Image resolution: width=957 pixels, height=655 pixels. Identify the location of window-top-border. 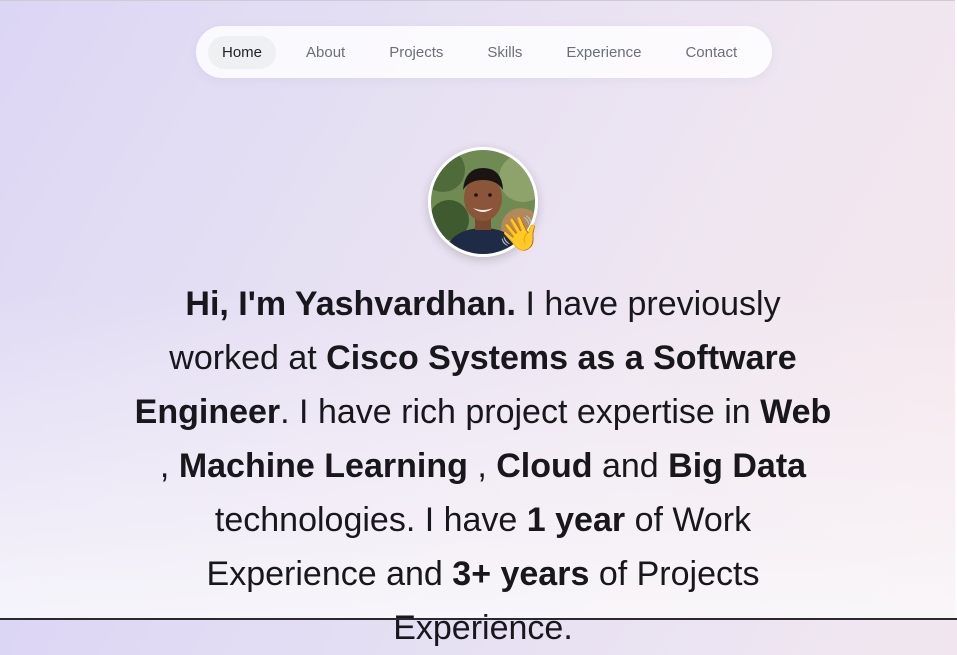
(478, 0).